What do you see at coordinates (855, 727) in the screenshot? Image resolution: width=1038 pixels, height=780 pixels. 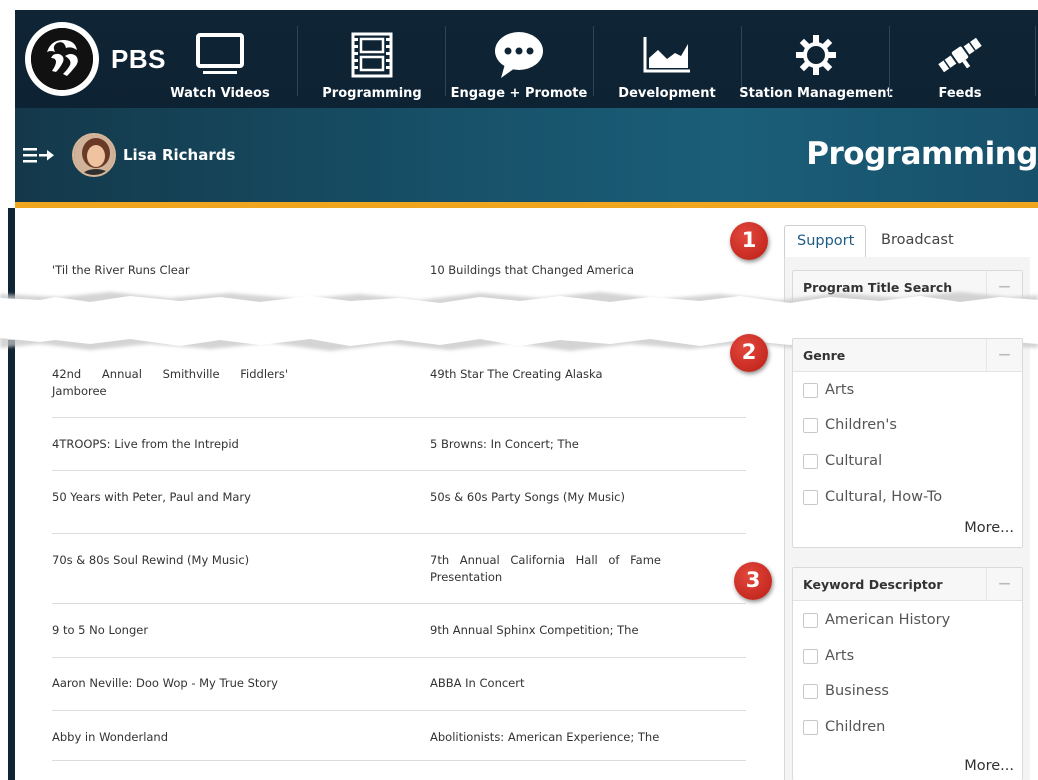 I see `option-label: Children` at bounding box center [855, 727].